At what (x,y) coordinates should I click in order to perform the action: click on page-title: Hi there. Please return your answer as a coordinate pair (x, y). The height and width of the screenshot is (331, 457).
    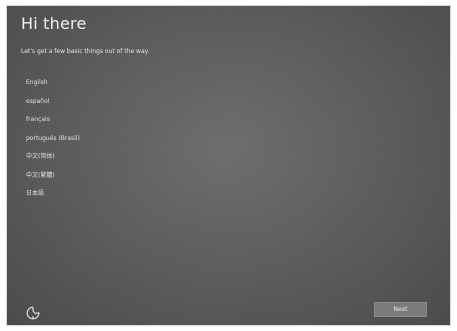
    Looking at the image, I should click on (54, 23).